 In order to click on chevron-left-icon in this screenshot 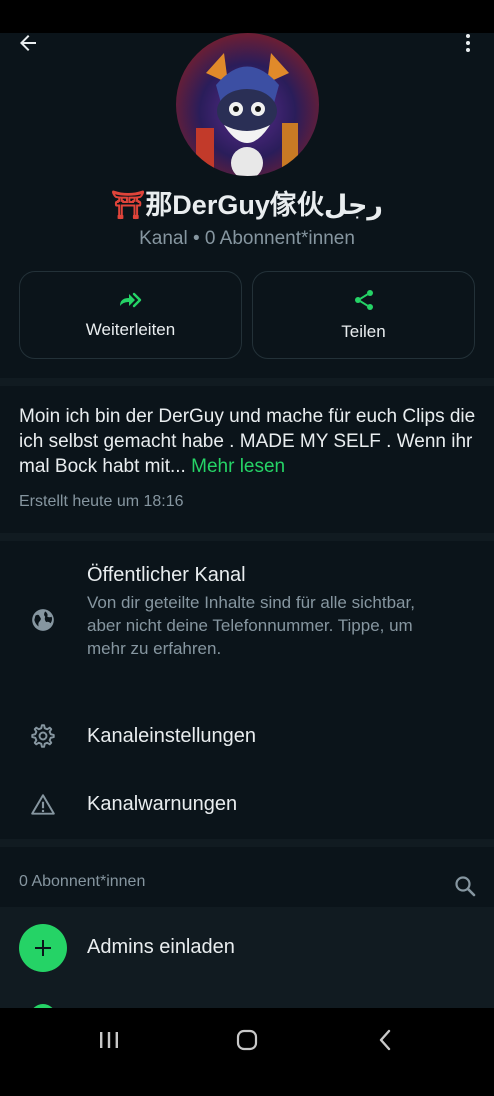, I will do `click(385, 1040)`.